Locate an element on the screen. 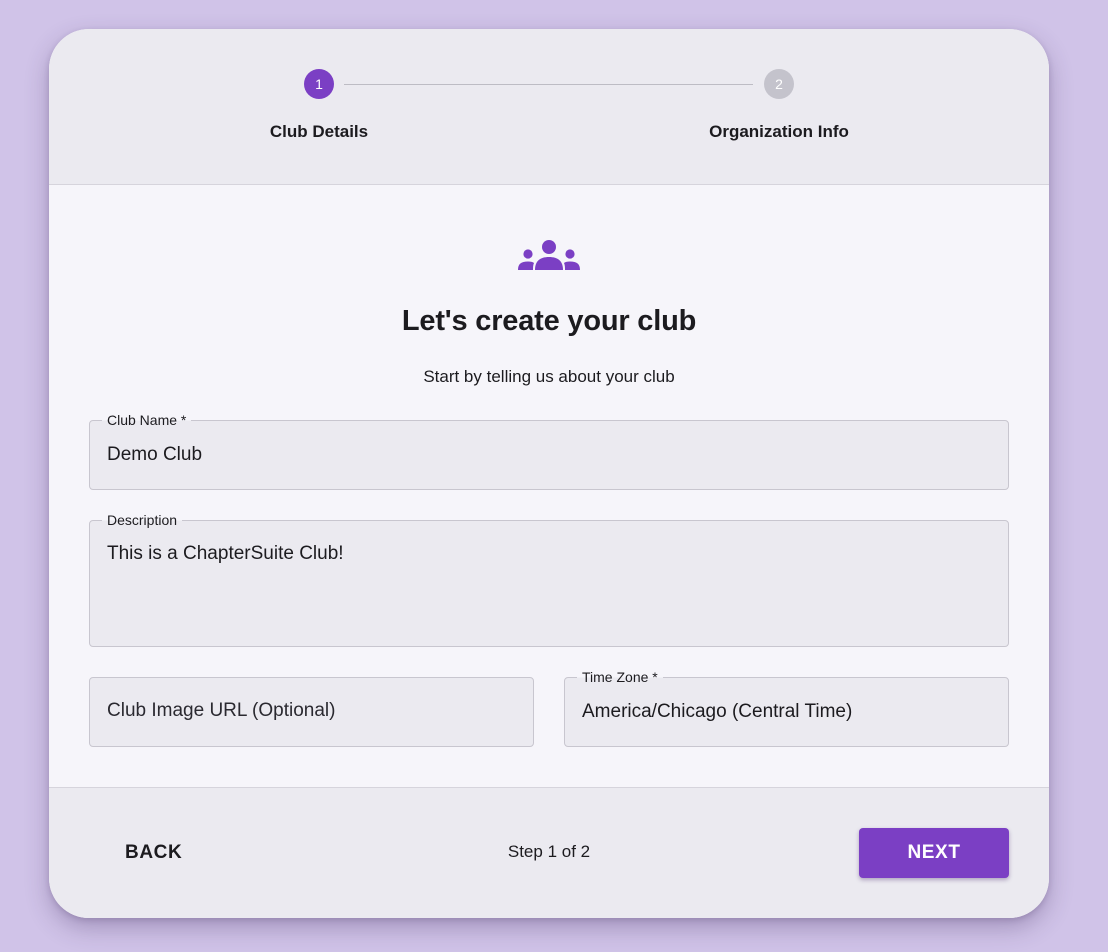 This screenshot has height=952, width=1108. club-image-url-placeholder: Club Image URL (Optional) is located at coordinates (221, 710).